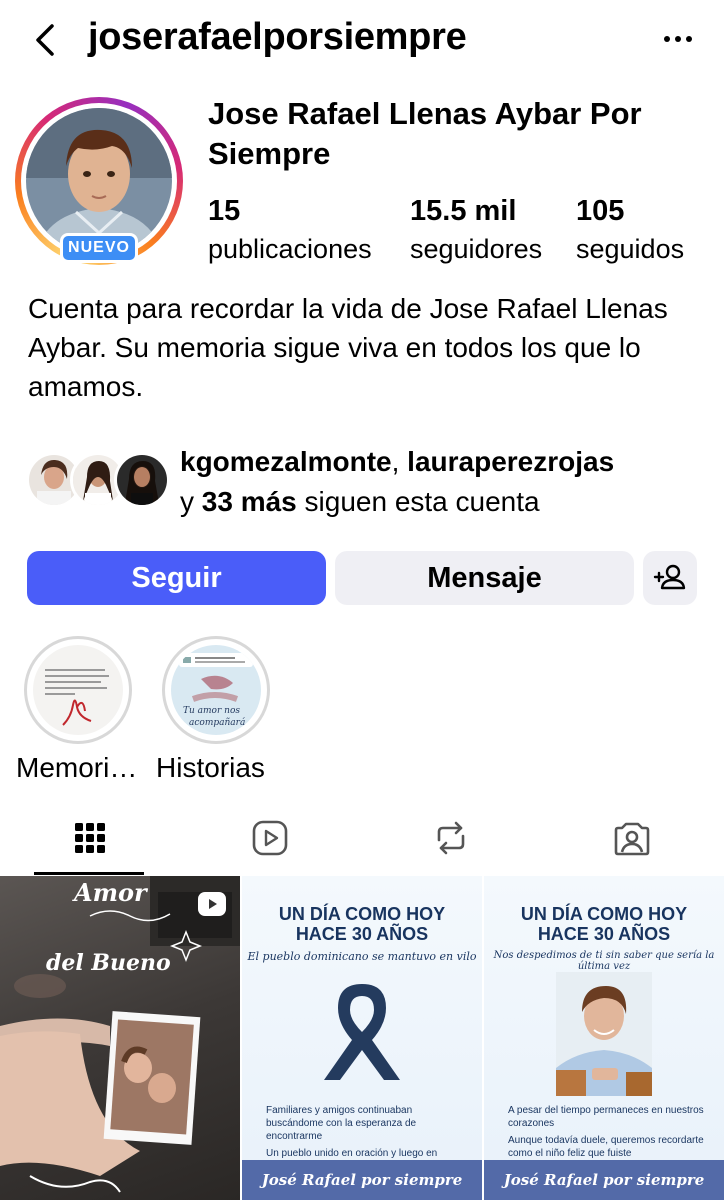  What do you see at coordinates (89, 873) in the screenshot?
I see `active-tab-indicator` at bounding box center [89, 873].